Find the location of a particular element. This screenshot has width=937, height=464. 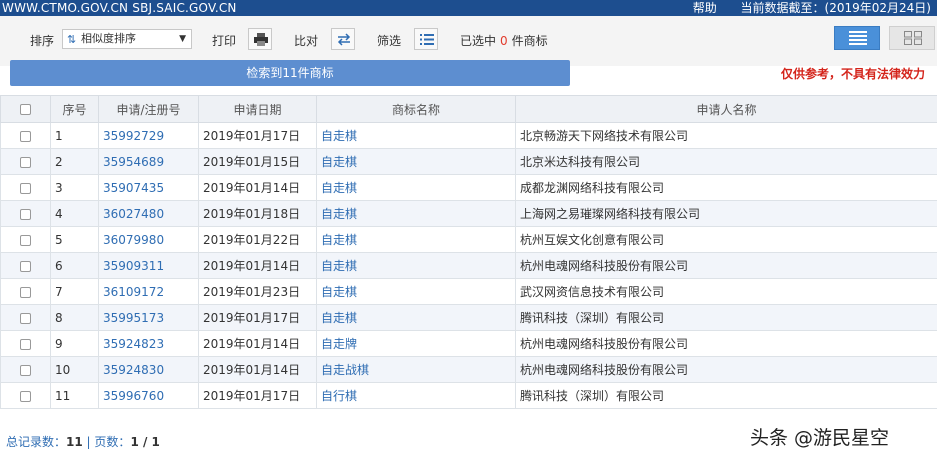

header-trademark: 商标名称 is located at coordinates (416, 109).